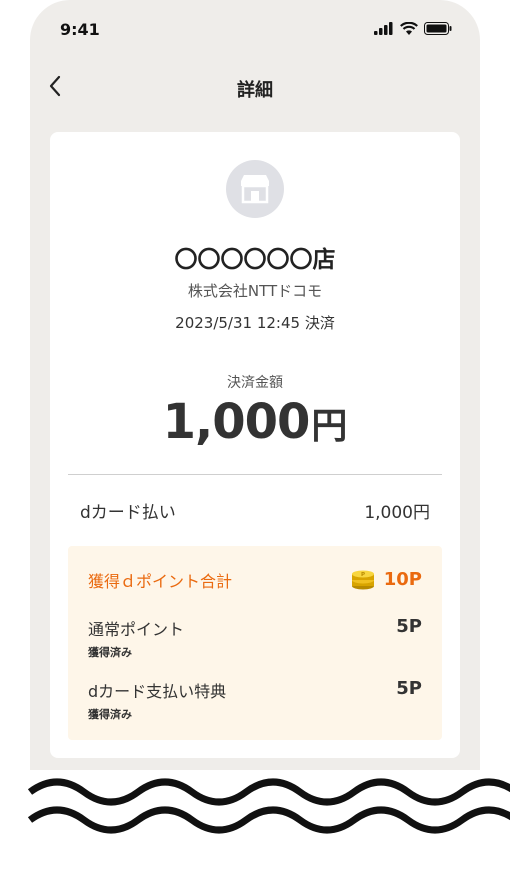 The width and height of the screenshot is (510, 876). What do you see at coordinates (409, 28) in the screenshot?
I see `wifi-icon` at bounding box center [409, 28].